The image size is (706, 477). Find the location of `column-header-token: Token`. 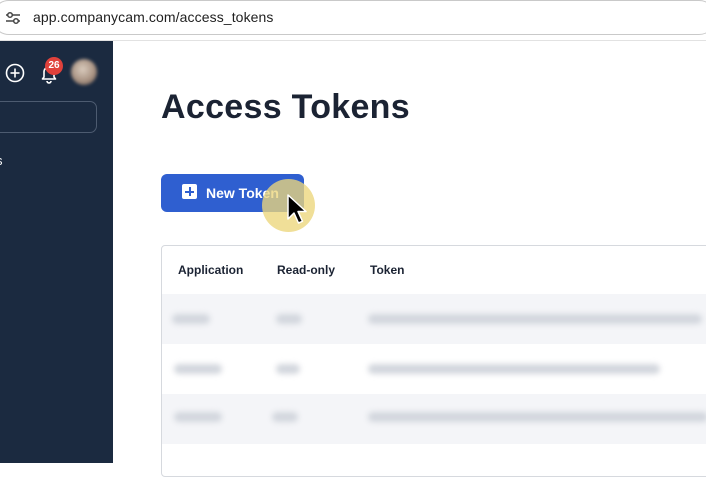

column-header-token: Token is located at coordinates (387, 270).